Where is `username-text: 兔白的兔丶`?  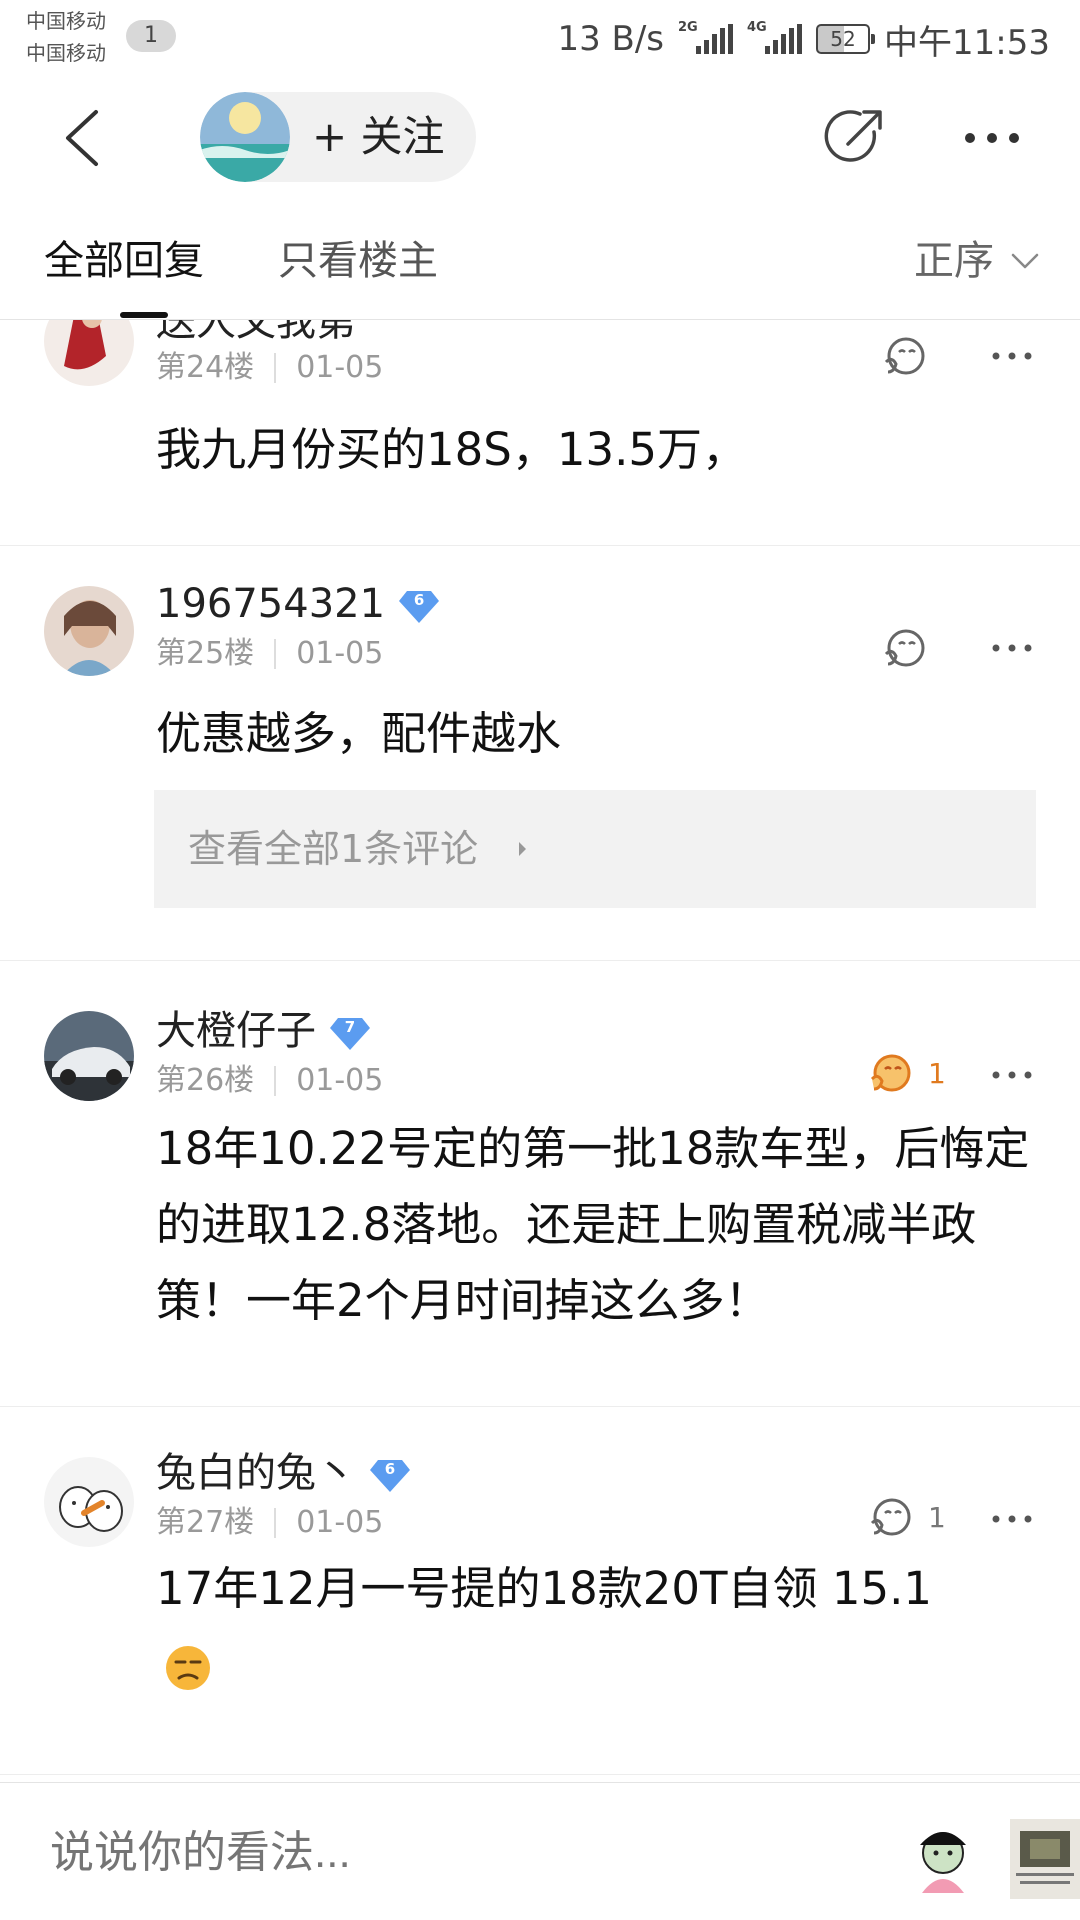
username-text: 兔白的兔丶 is located at coordinates (256, 1473).